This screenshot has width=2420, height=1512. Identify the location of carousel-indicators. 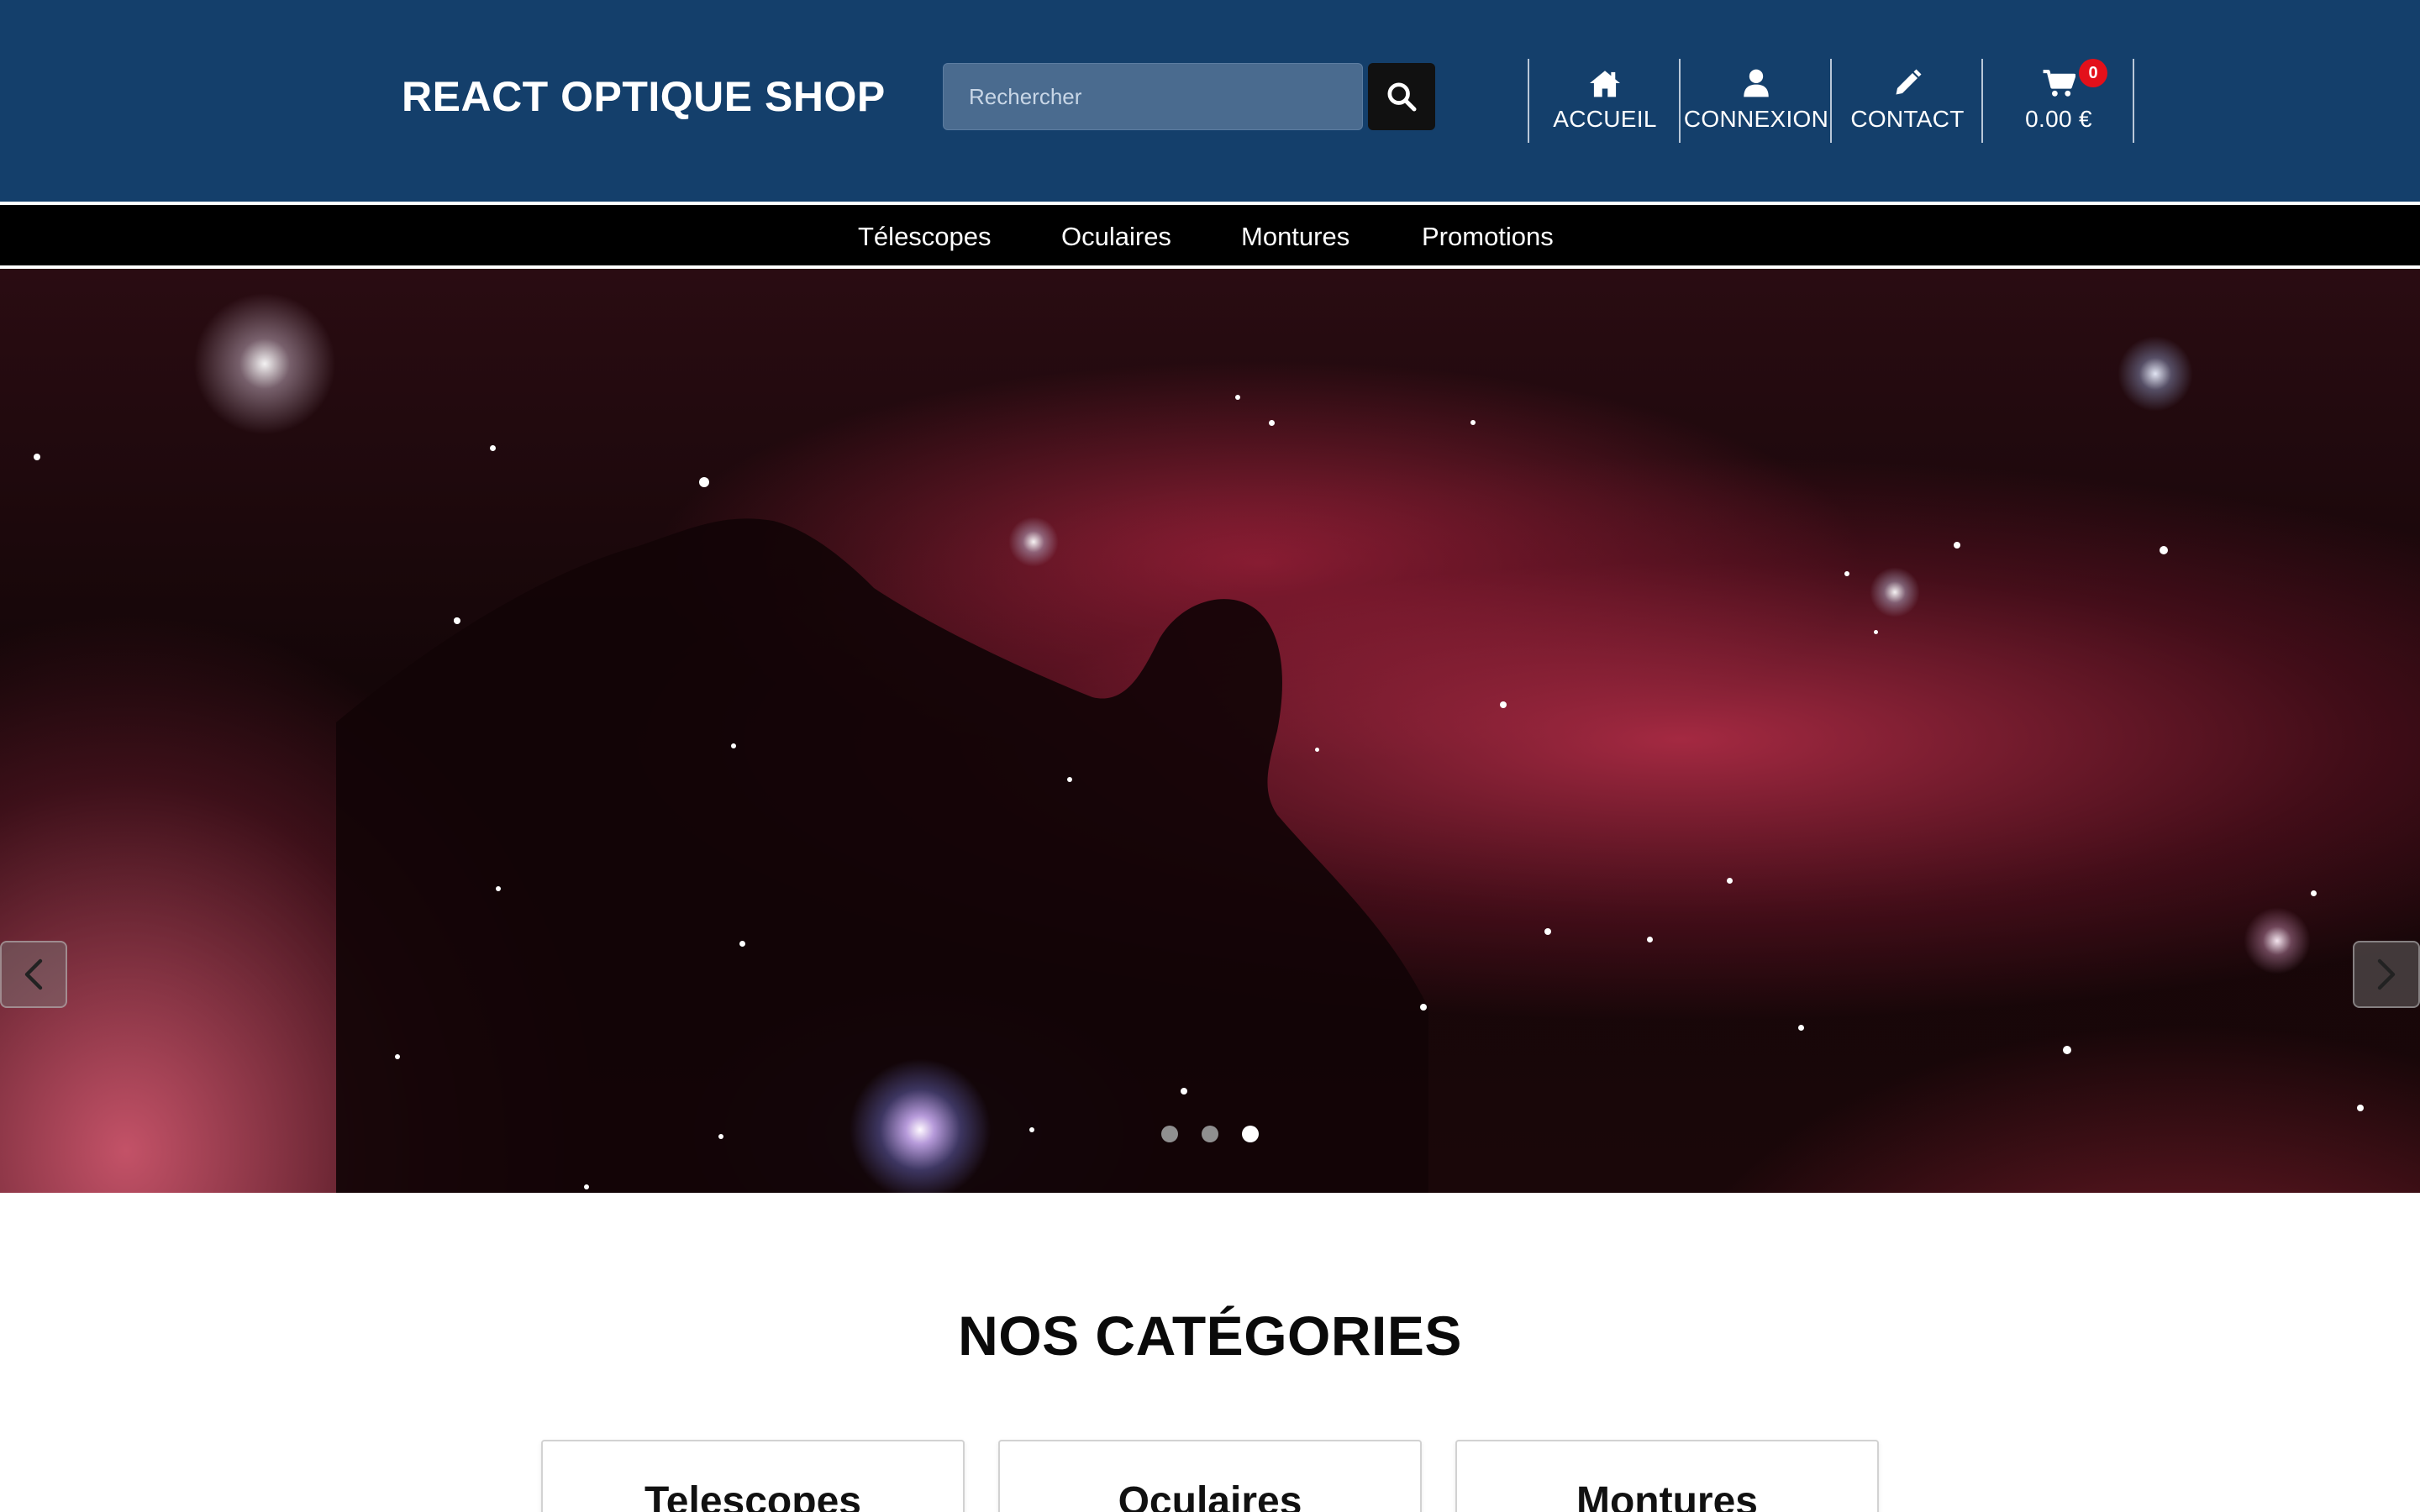
(1210, 1134).